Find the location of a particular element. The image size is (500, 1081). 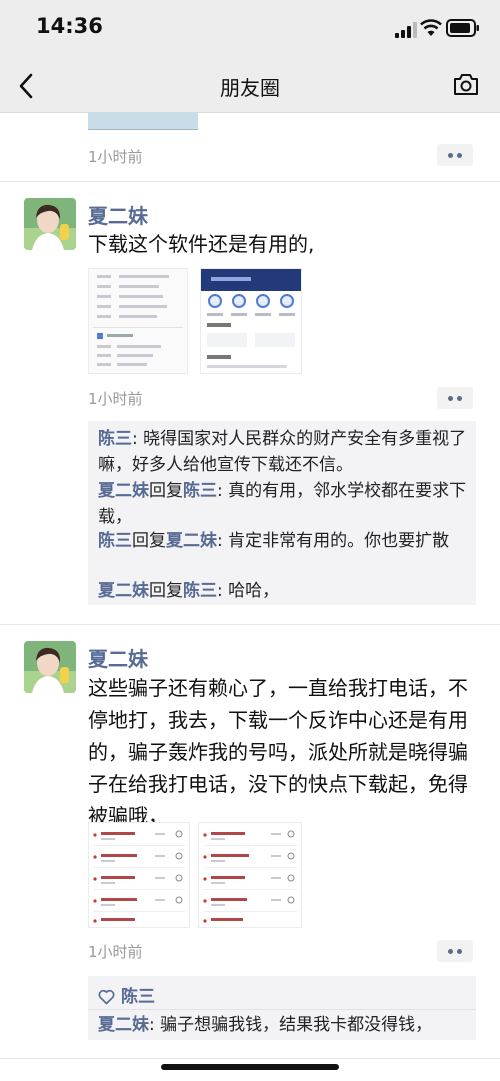

signal-icon is located at coordinates (406, 30).